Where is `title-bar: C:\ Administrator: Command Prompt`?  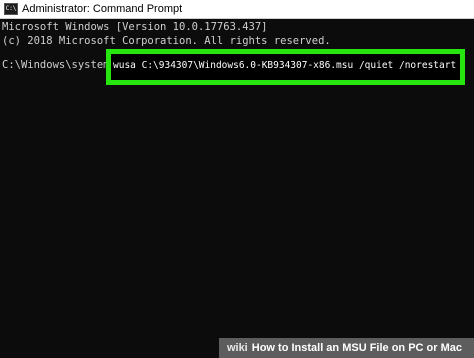 title-bar: C:\ Administrator: Command Prompt is located at coordinates (237, 9).